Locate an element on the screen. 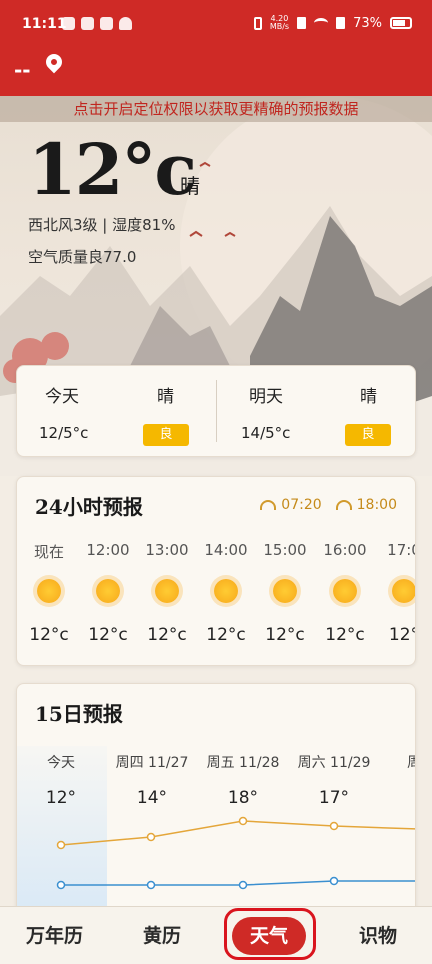 This screenshot has width=432, height=964. sunset: 18:00 is located at coordinates (366, 505).